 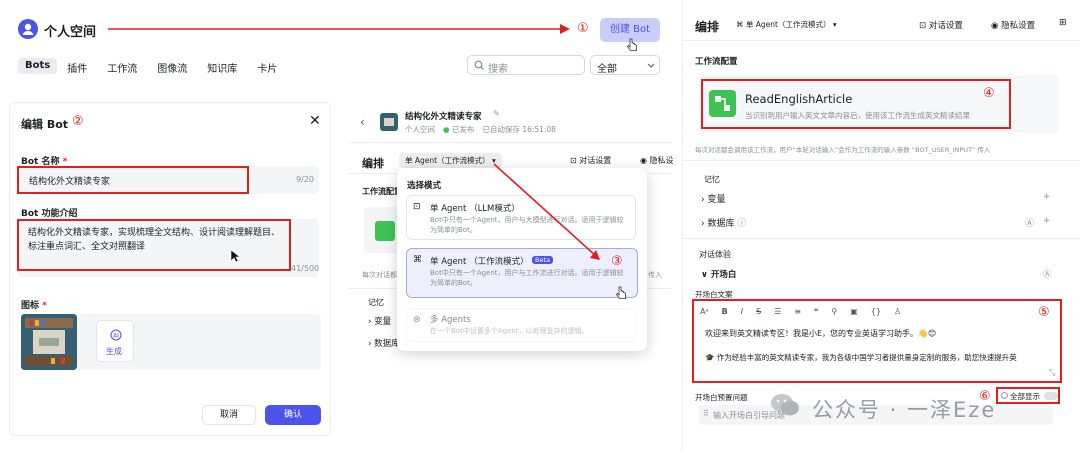 What do you see at coordinates (305, 268) in the screenshot?
I see `intro-counter: 41/500` at bounding box center [305, 268].